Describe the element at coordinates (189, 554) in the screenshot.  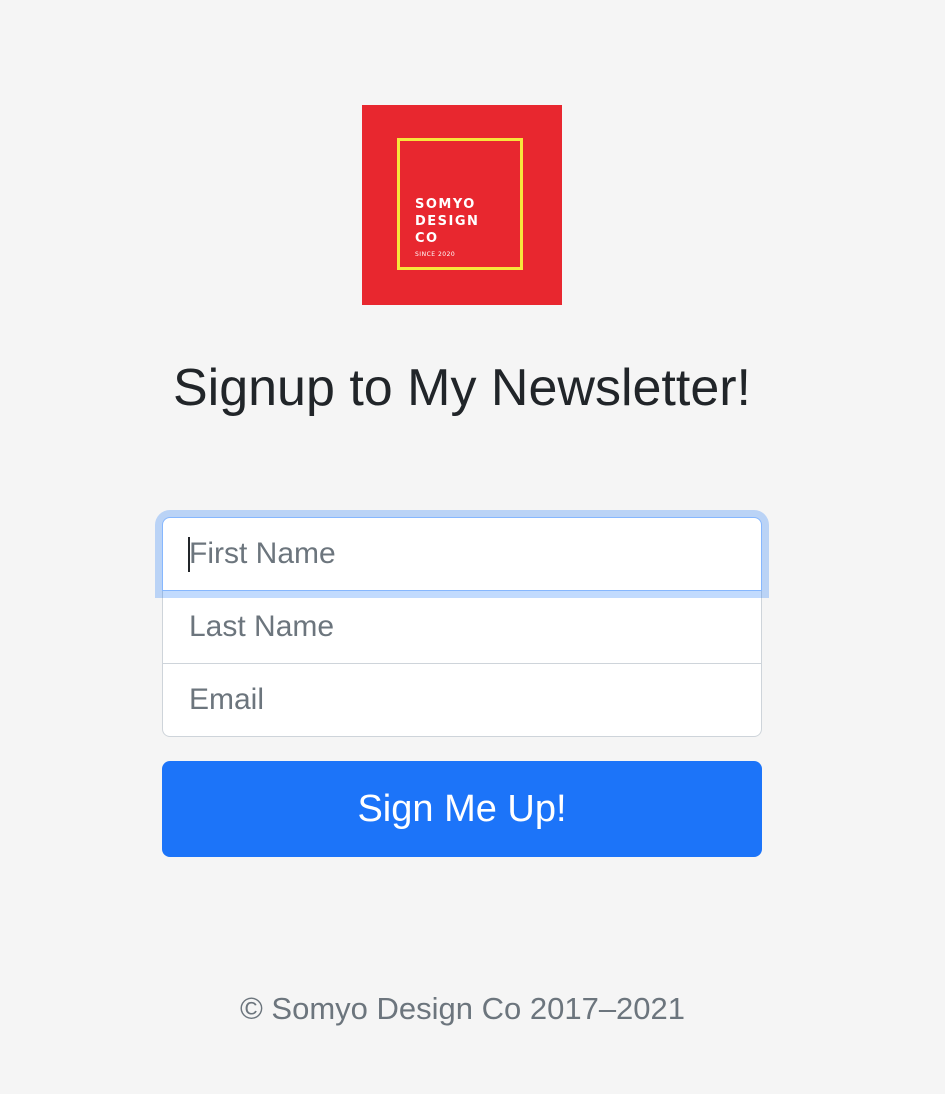
I see `text-cursor` at that location.